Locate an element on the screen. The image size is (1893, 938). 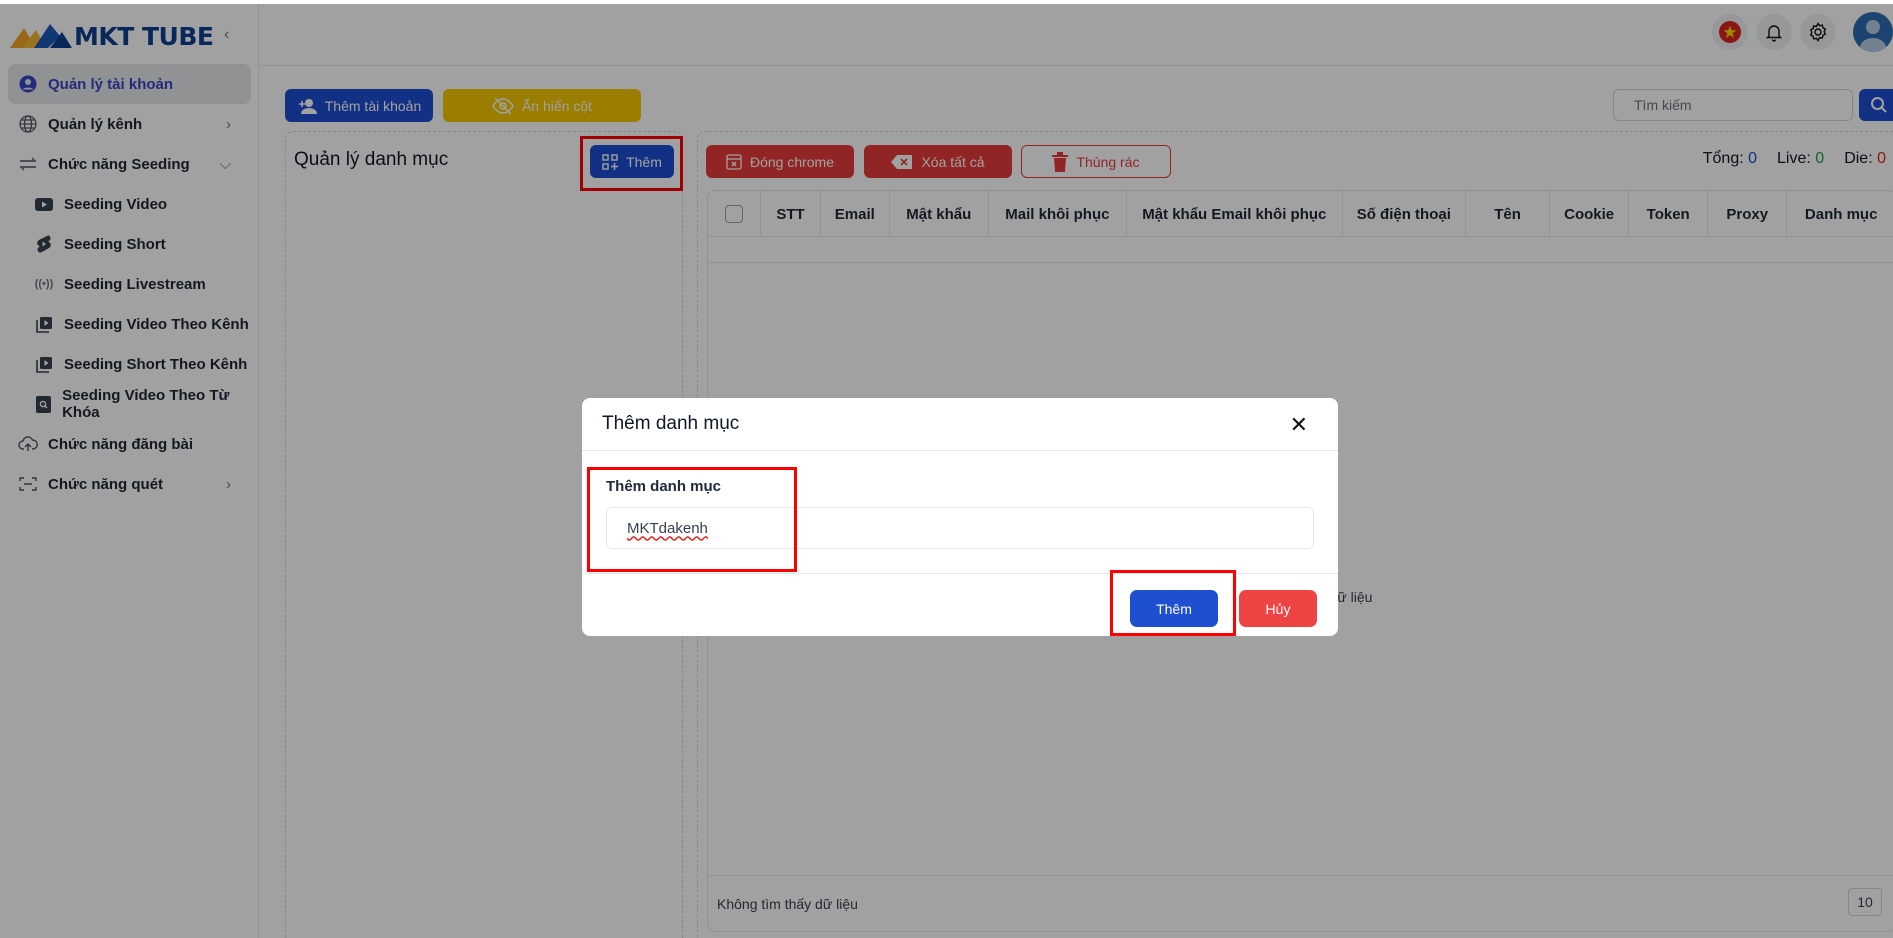
close-icon: ✕ is located at coordinates (1299, 425).